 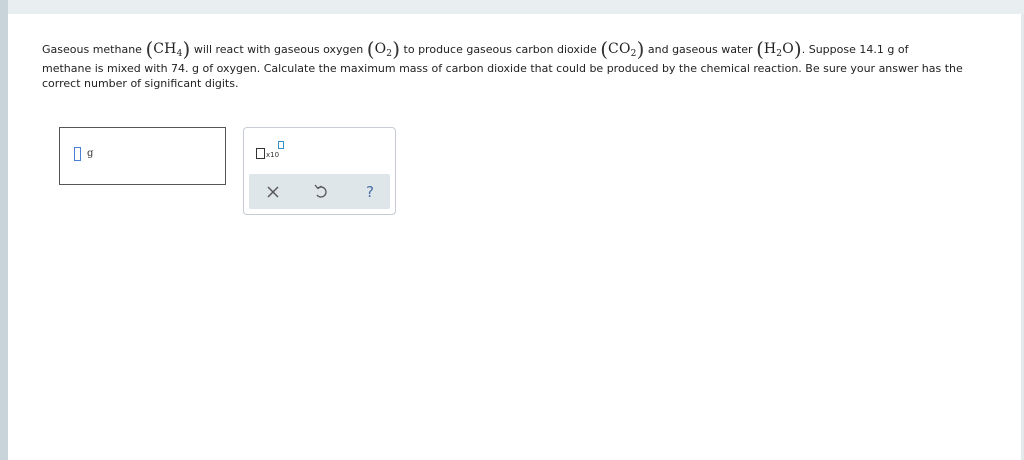 I want to click on tool-action-bar: ?, so click(x=319, y=191).